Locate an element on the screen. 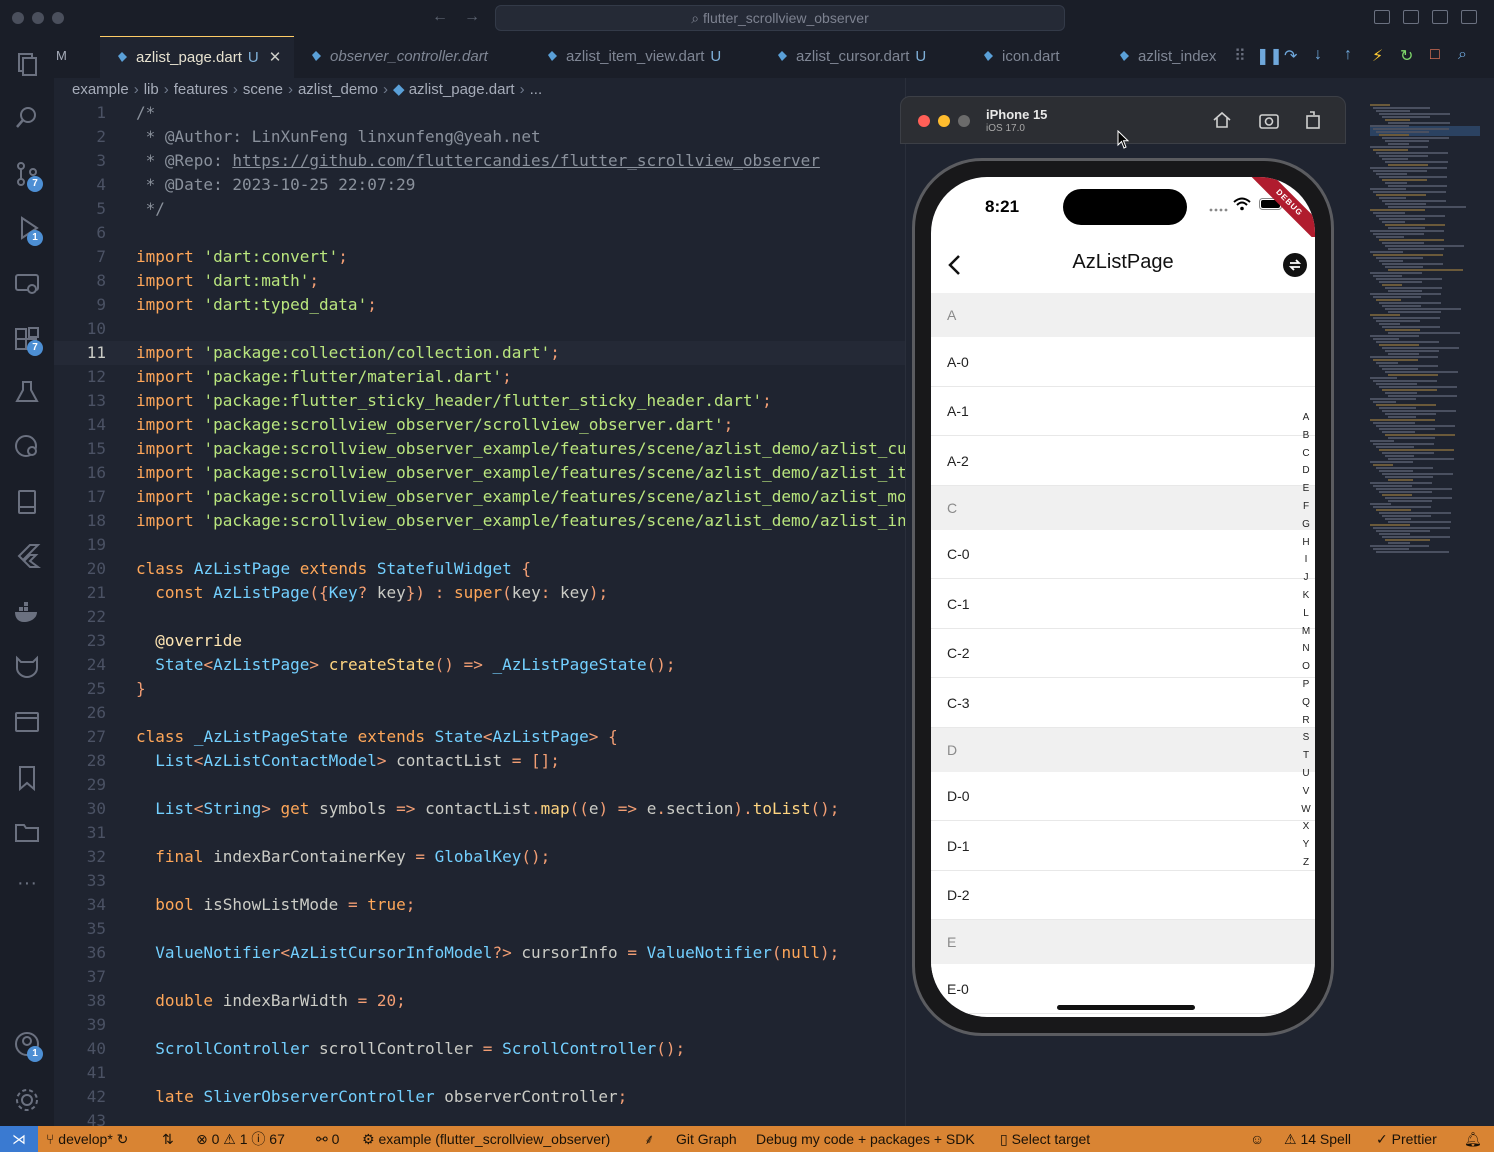 The image size is (1494, 1152). breadcrumb-item: azlist_demo is located at coordinates (338, 89).